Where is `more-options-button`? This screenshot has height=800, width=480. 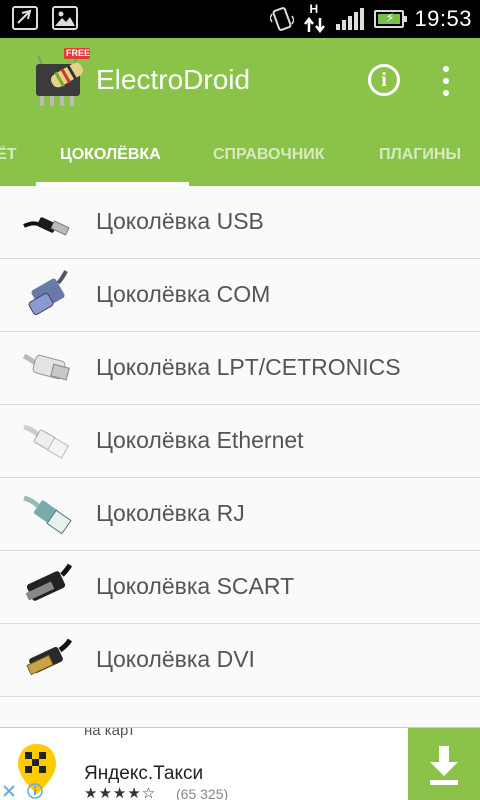
more-options-button is located at coordinates (446, 81).